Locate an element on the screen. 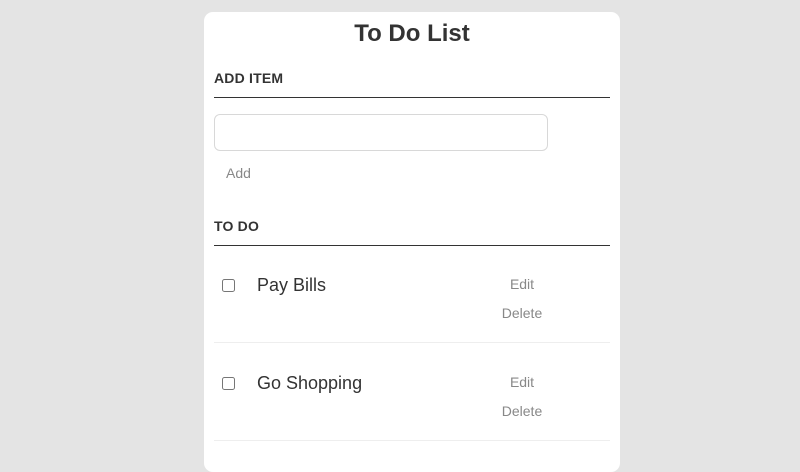 Image resolution: width=800 pixels, height=472 pixels. todo-heading: TO DO is located at coordinates (412, 232).